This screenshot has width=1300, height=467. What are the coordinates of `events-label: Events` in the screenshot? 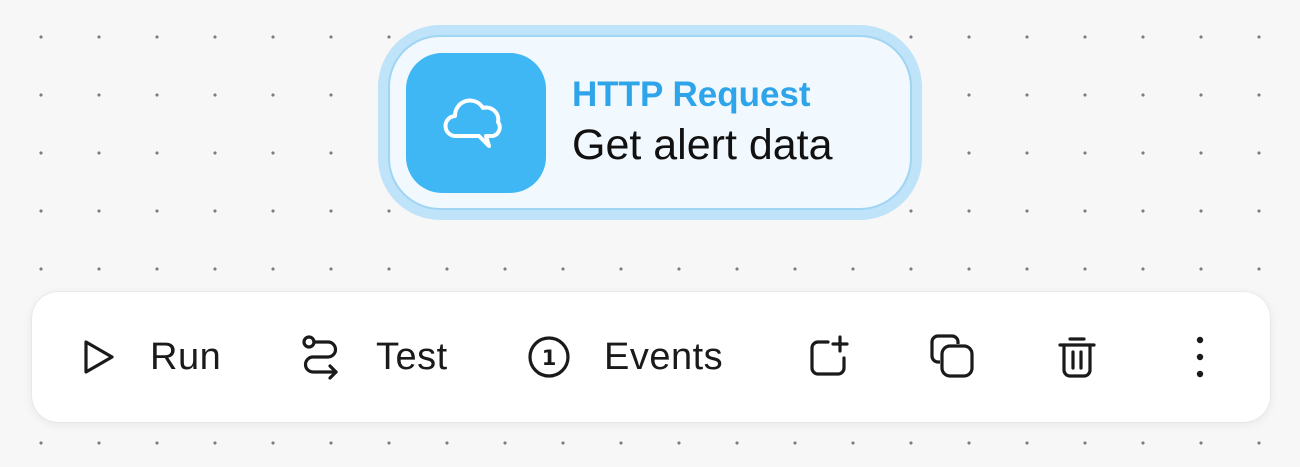 It's located at (664, 356).